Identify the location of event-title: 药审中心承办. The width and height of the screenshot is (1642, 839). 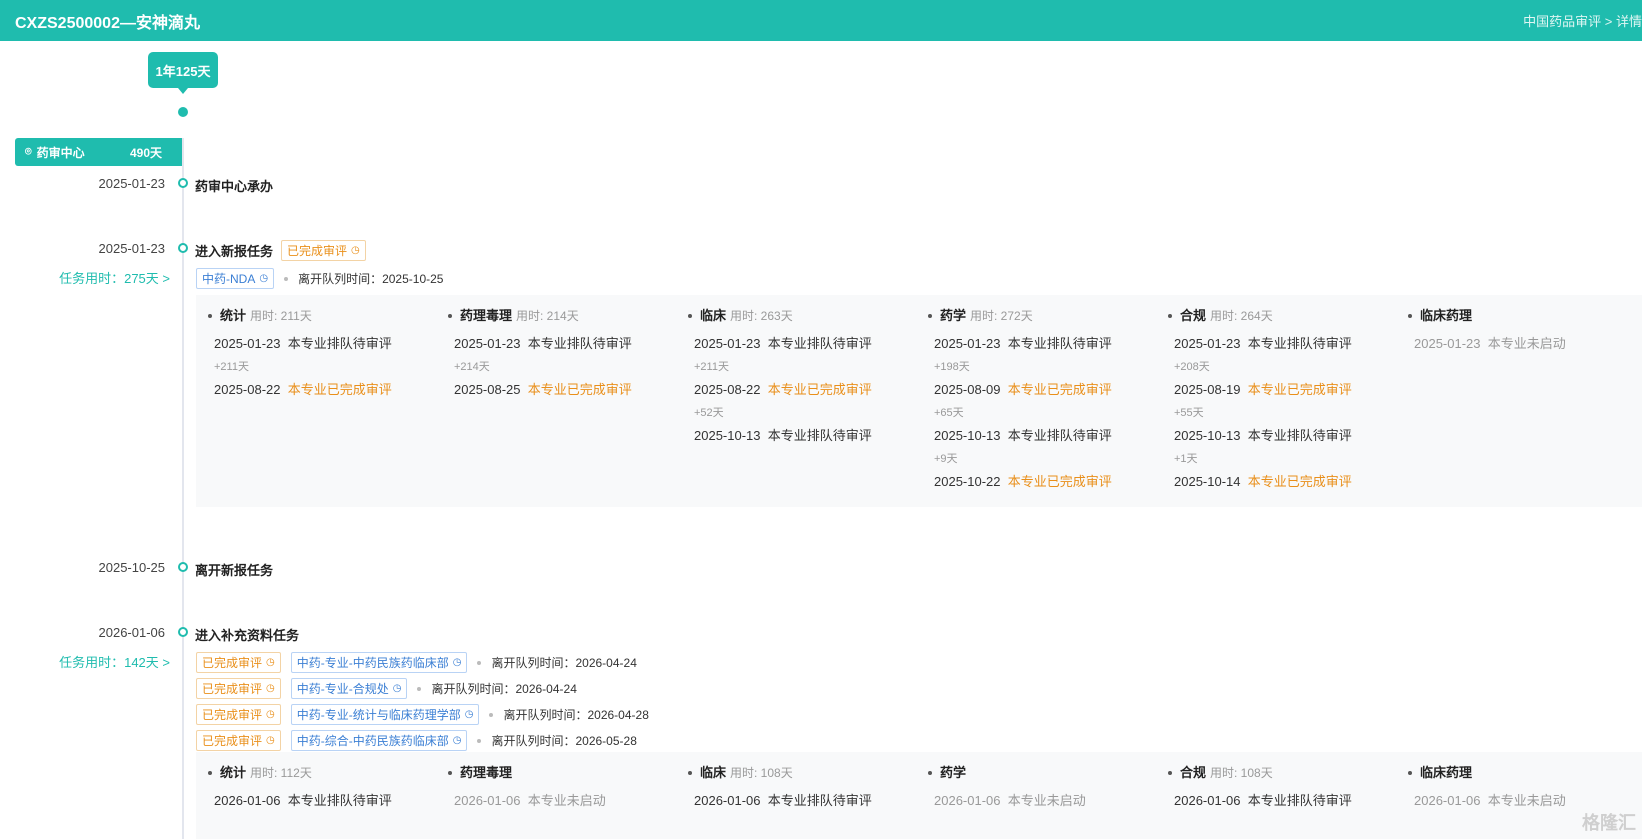
(234, 185).